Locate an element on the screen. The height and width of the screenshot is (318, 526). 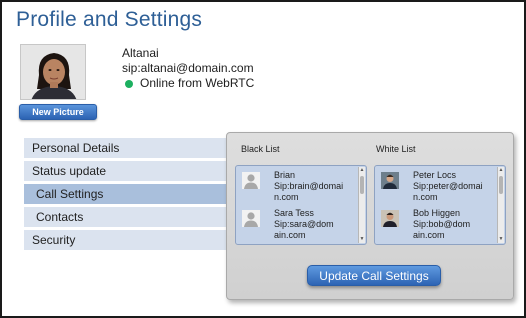
list-item: Brian Sip:brain@domai n.com is located at coordinates (299, 186).